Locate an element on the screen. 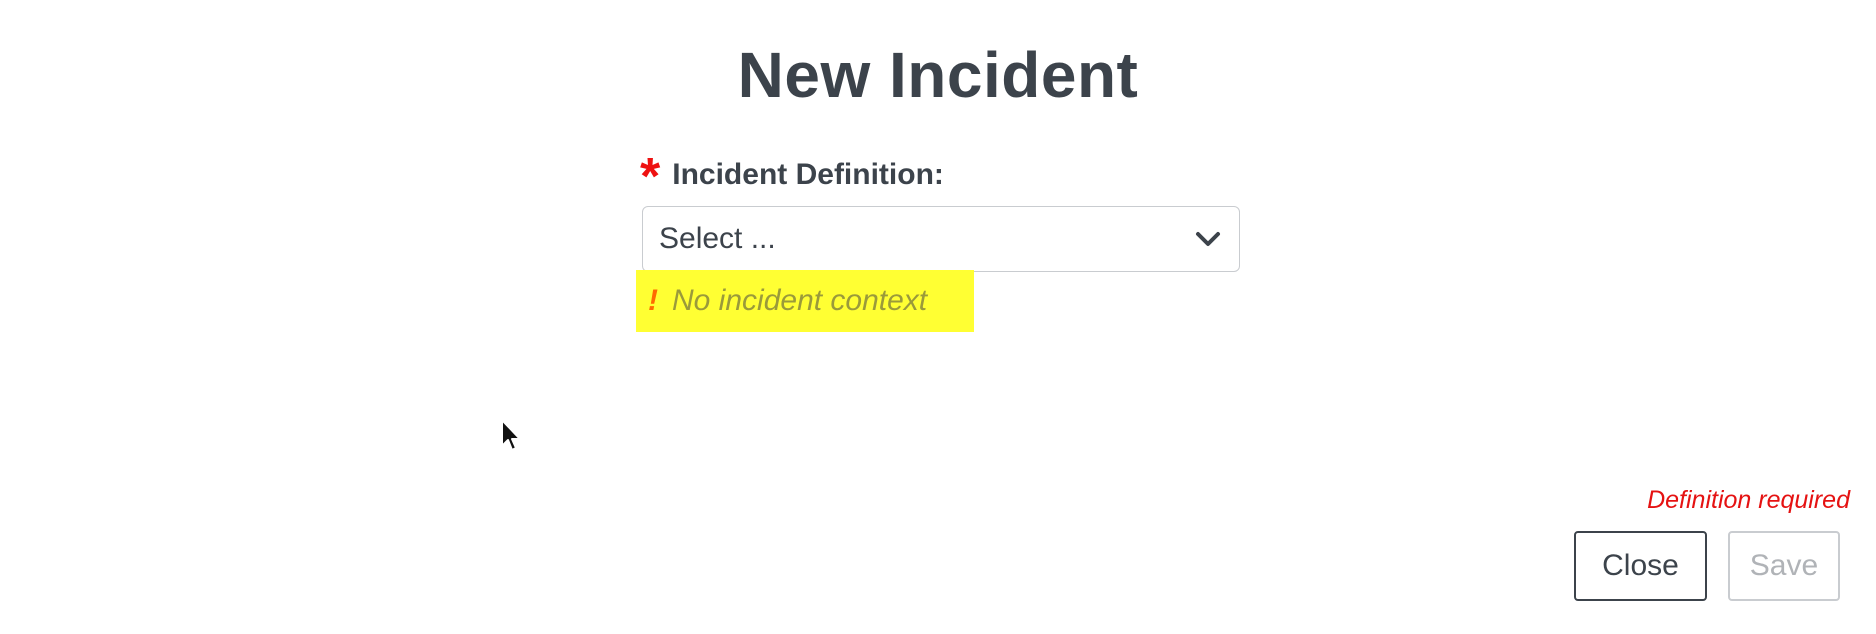  warning-message: ! No incident context is located at coordinates (805, 301).